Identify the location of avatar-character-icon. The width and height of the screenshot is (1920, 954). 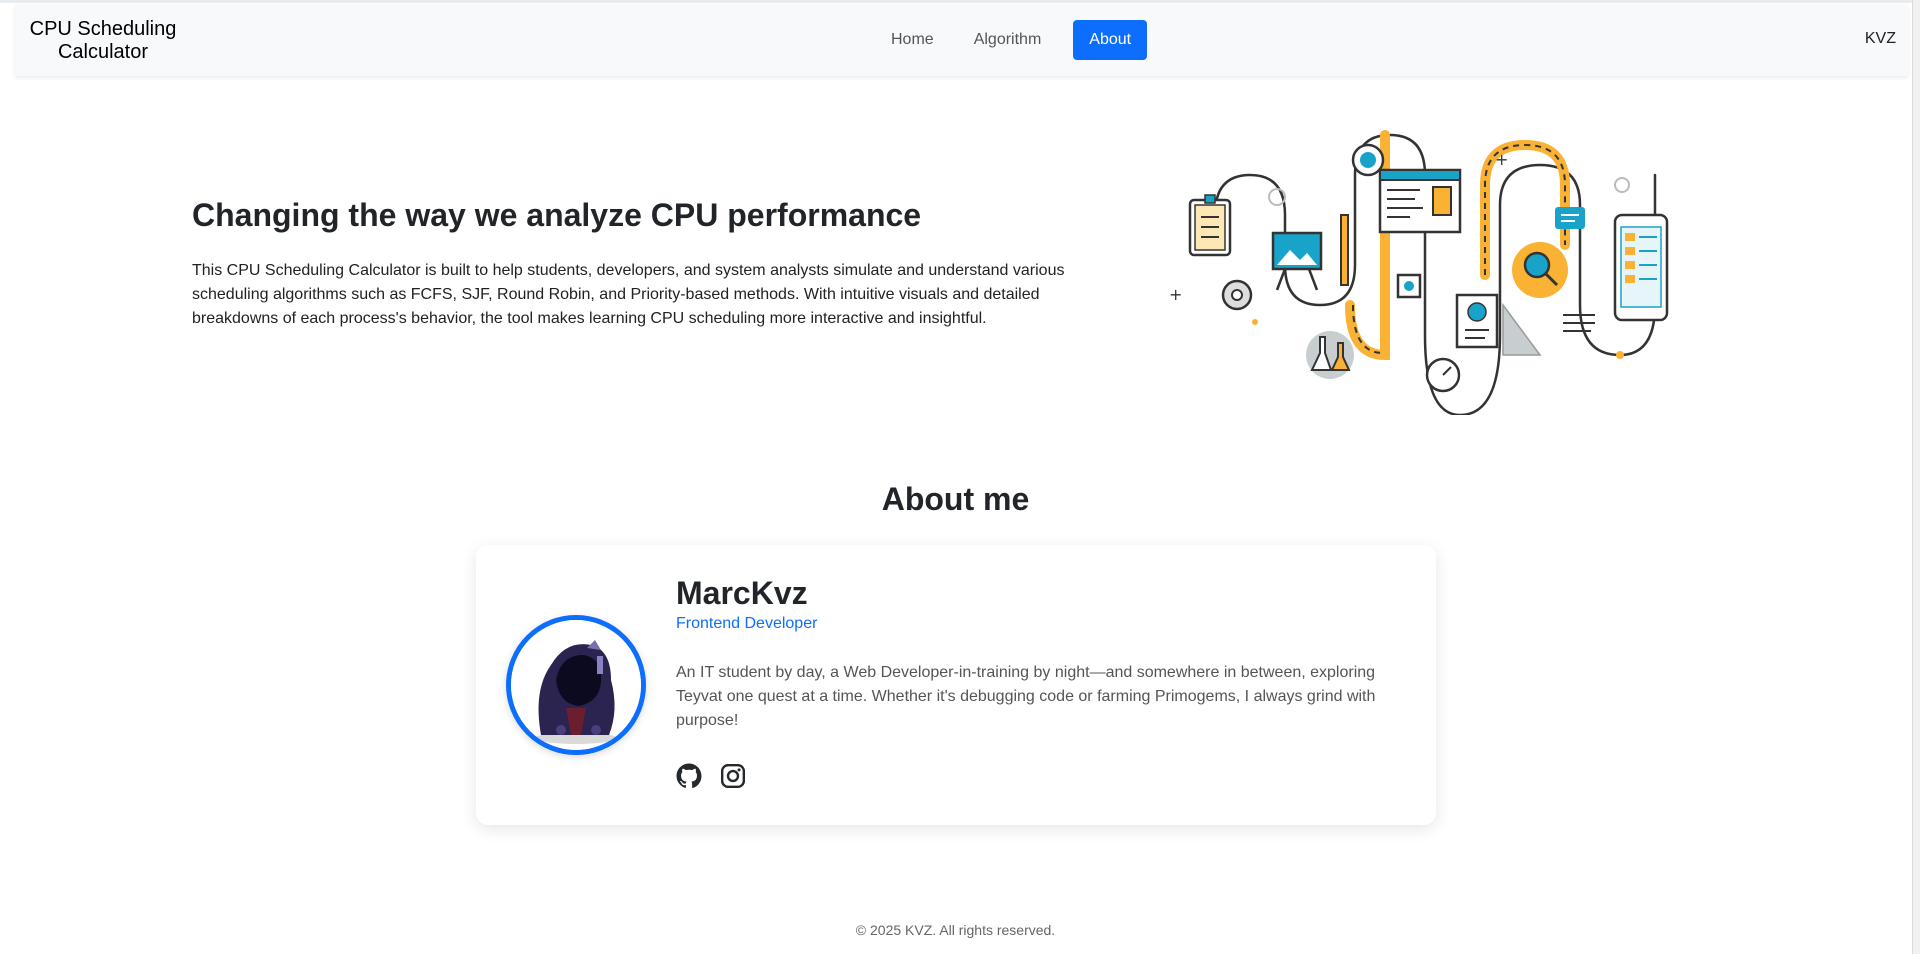
(576, 685).